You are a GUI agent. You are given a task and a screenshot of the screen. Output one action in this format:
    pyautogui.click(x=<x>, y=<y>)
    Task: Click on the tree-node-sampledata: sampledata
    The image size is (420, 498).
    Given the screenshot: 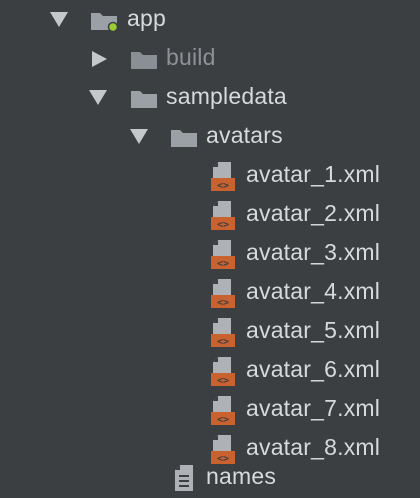 What is the action you would take?
    pyautogui.click(x=210, y=98)
    